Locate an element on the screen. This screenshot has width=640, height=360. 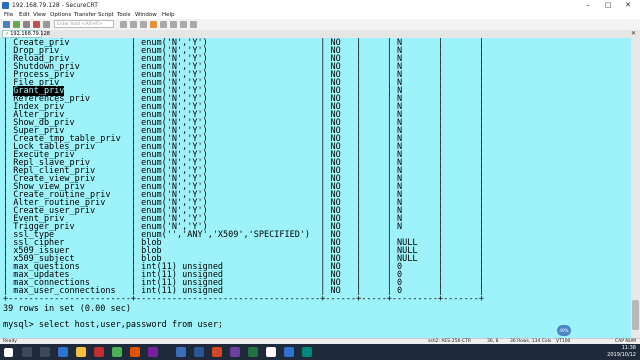
keymap-icon is located at coordinates (183, 24).